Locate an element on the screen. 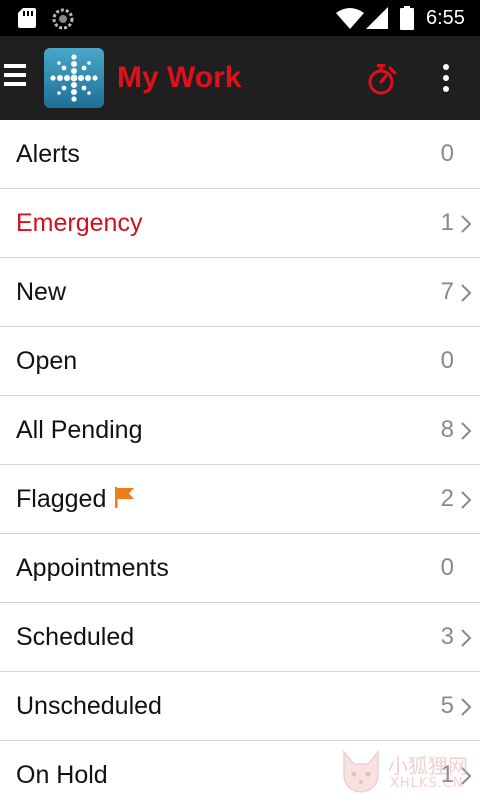 This screenshot has width=480, height=809. list-item-count: 3 is located at coordinates (447, 636).